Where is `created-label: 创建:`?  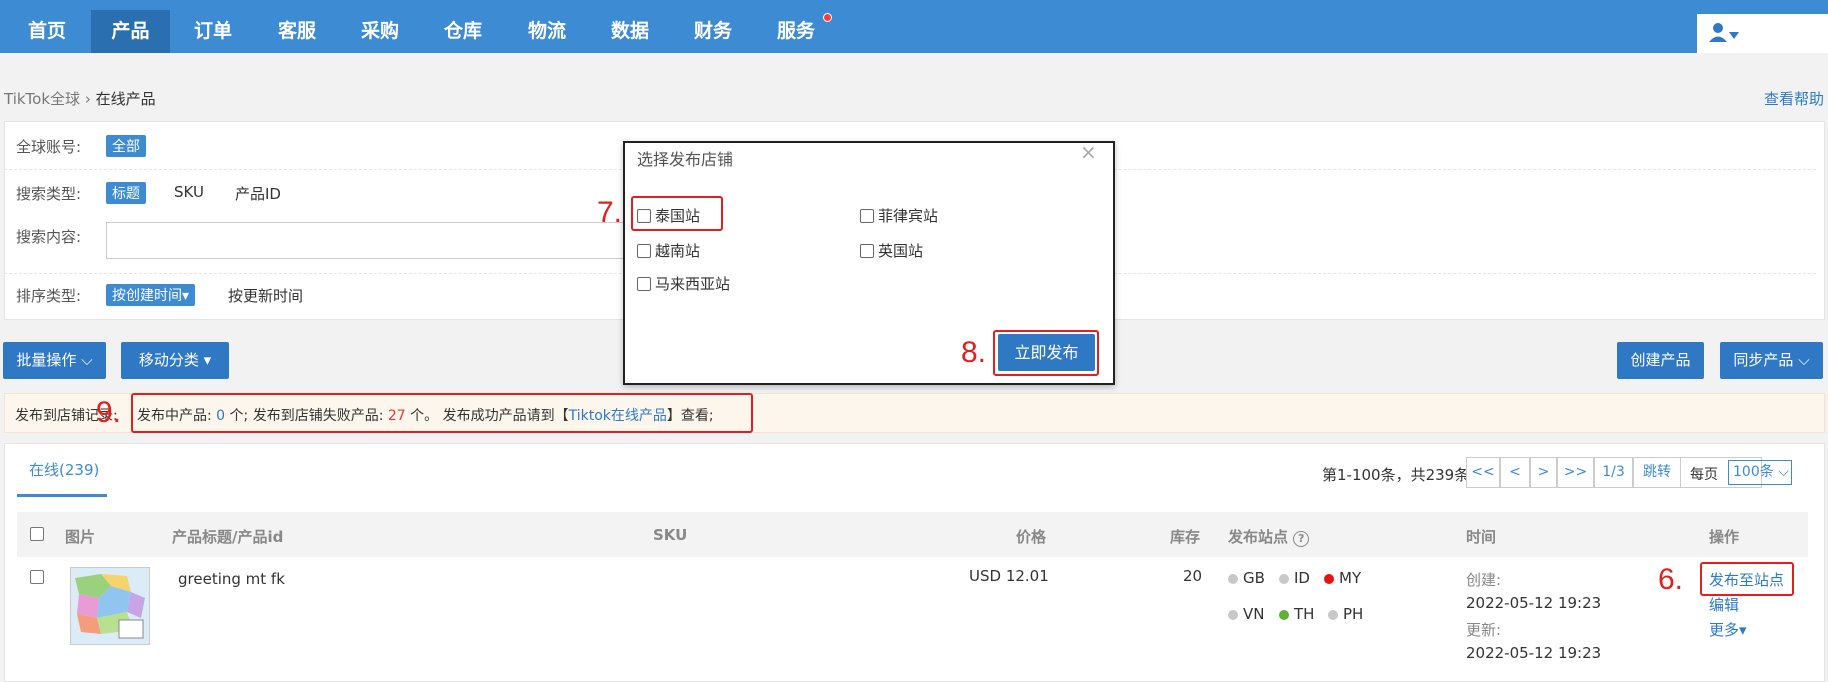
created-label: 创建: is located at coordinates (1484, 580).